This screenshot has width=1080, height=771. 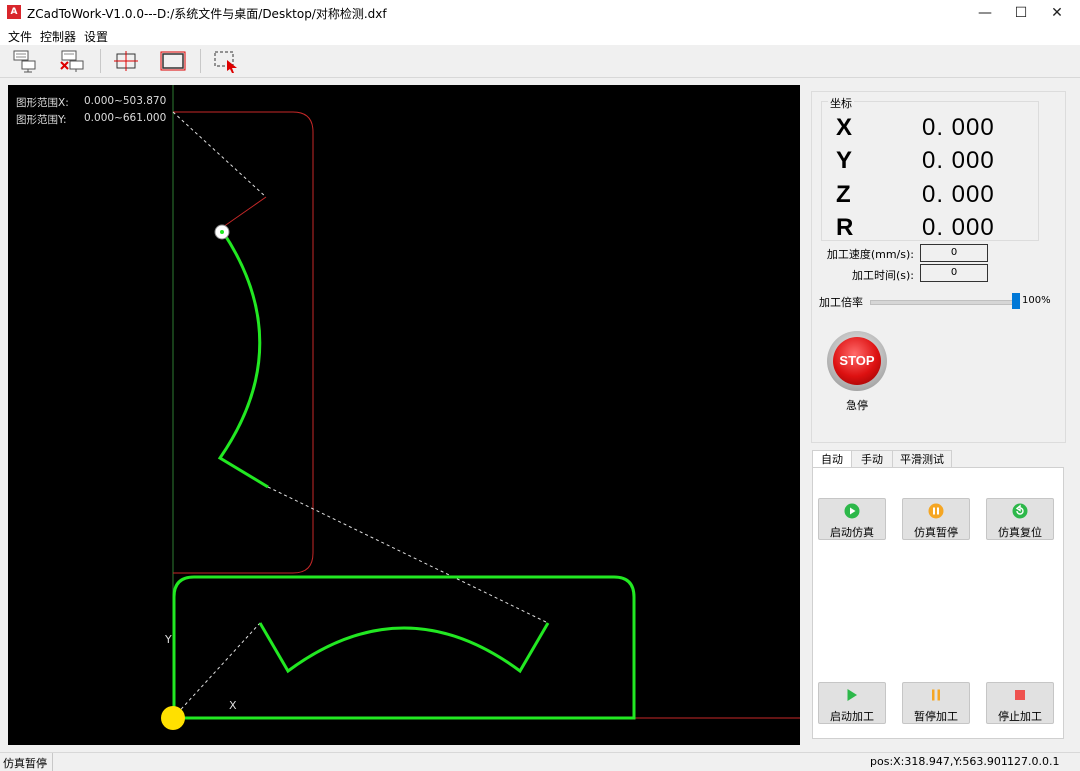 What do you see at coordinates (125, 101) in the screenshot?
I see `range-x-value: 0.000~503.870` at bounding box center [125, 101].